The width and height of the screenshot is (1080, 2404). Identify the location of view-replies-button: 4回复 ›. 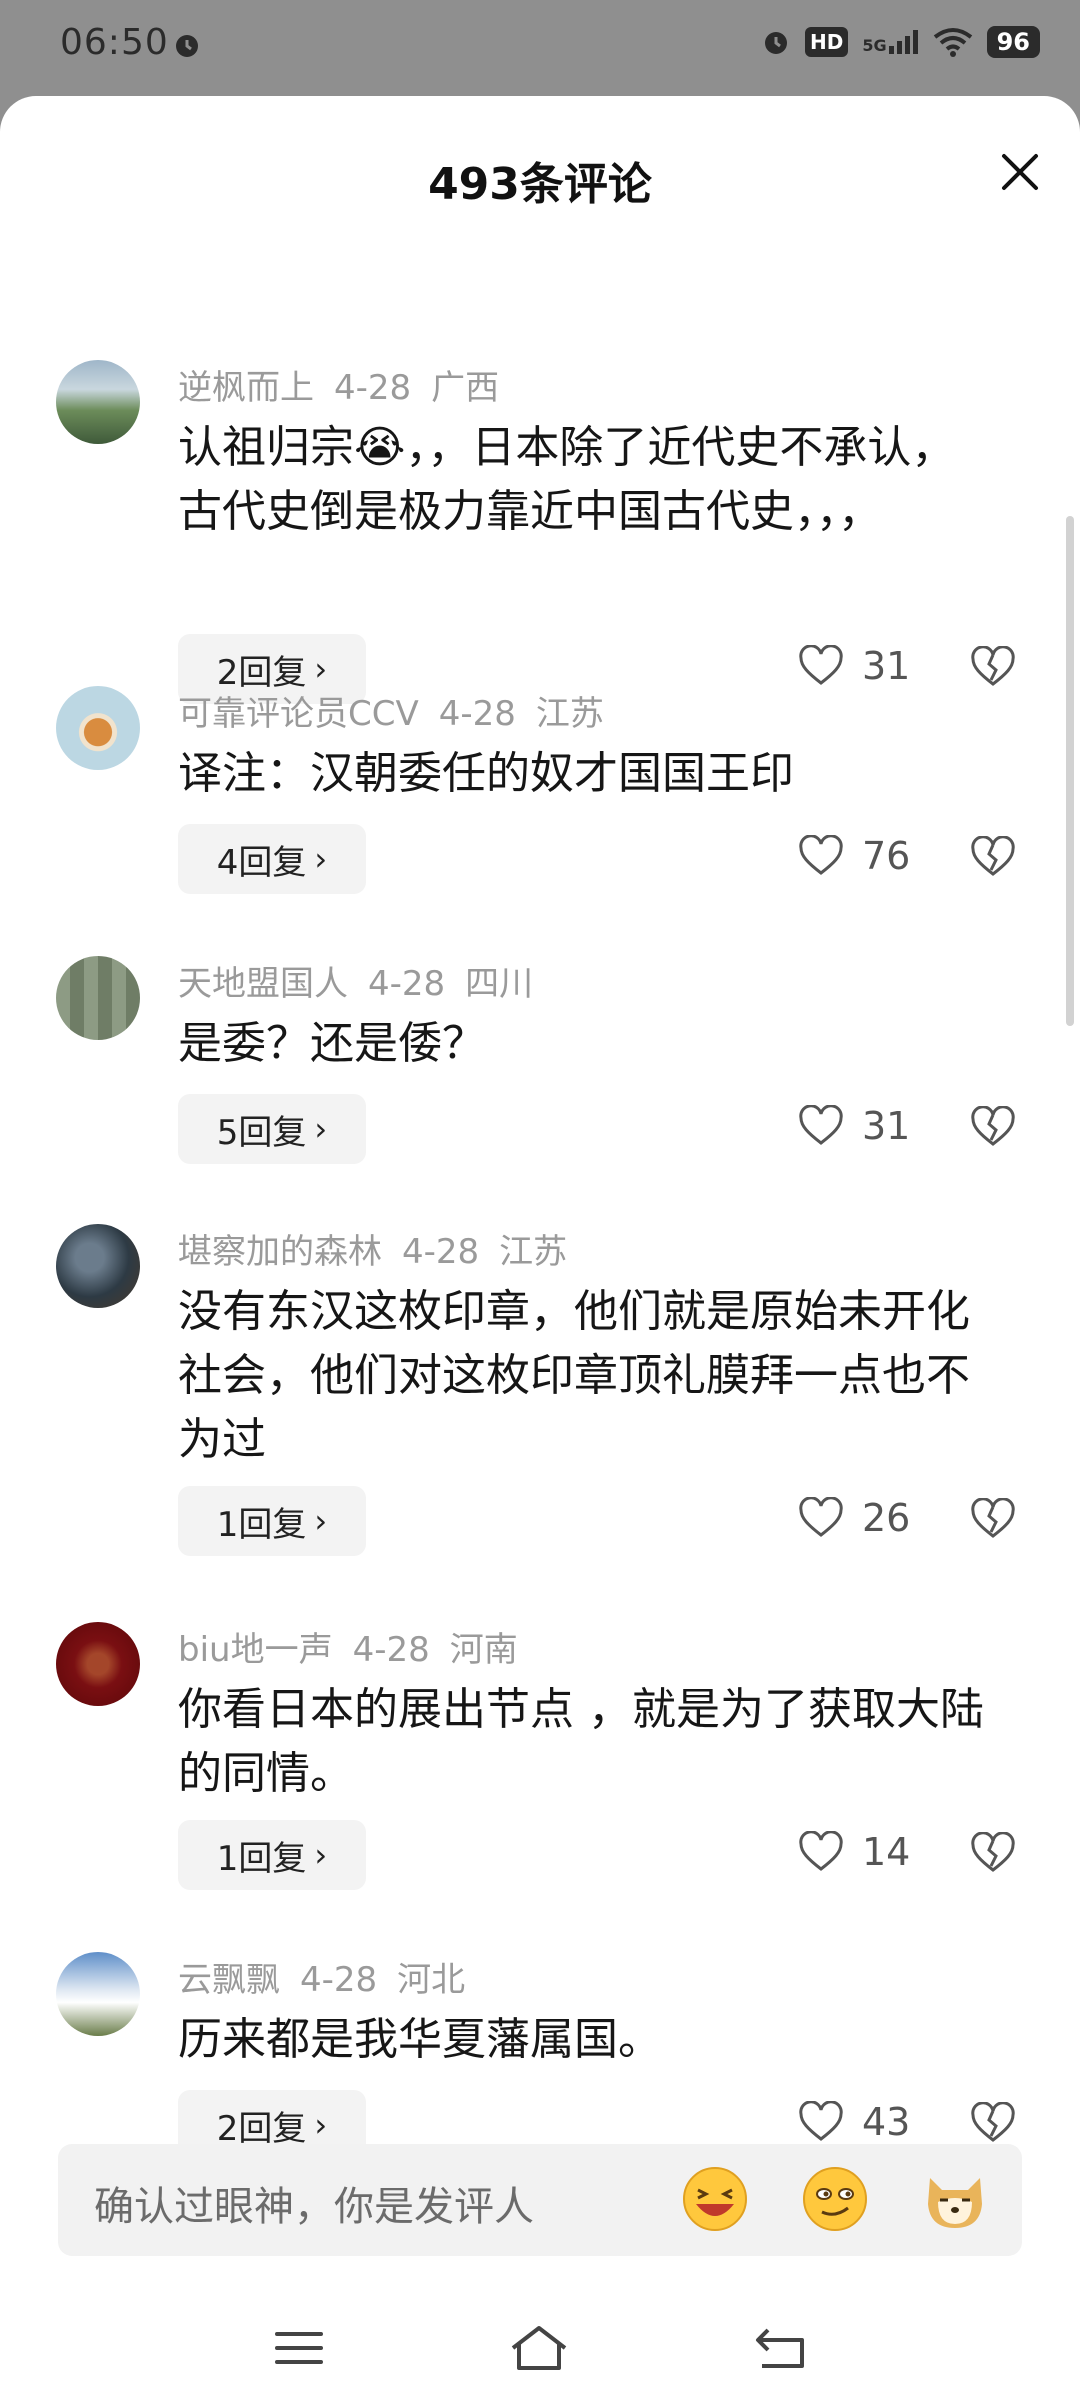
(272, 859).